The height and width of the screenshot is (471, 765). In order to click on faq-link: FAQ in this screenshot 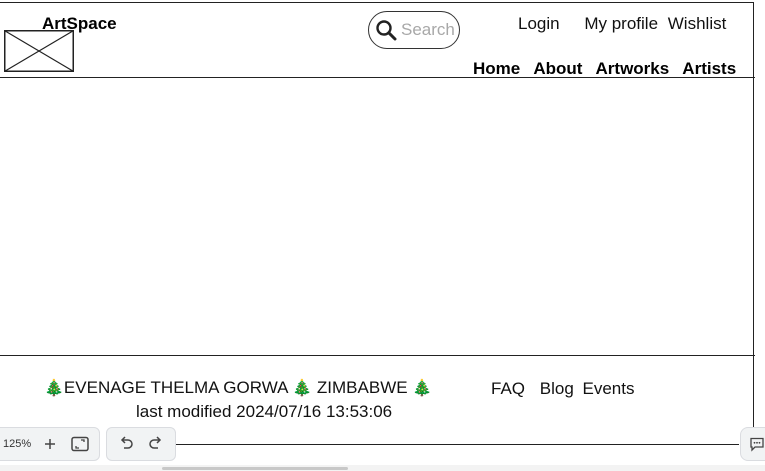, I will do `click(508, 388)`.